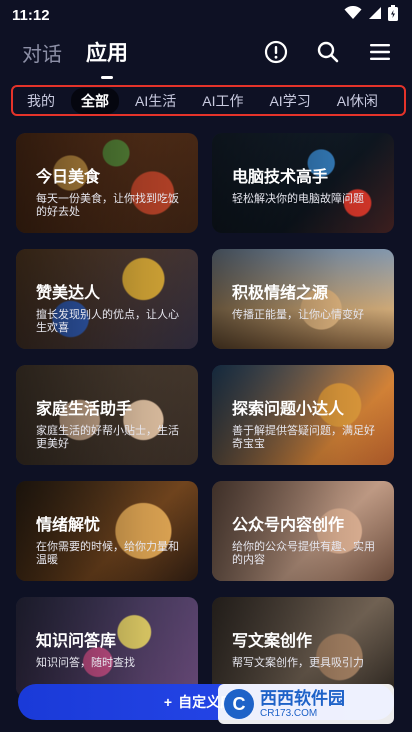 The image size is (412, 732). What do you see at coordinates (393, 15) in the screenshot?
I see `battery-icon` at bounding box center [393, 15].